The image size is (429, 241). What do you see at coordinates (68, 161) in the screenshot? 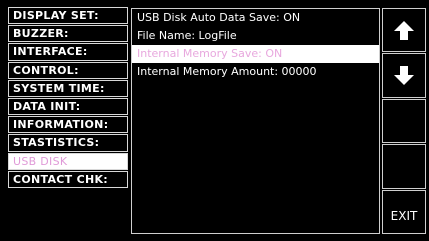
I see `menu-item-usb-disk: USB DISK` at bounding box center [68, 161].